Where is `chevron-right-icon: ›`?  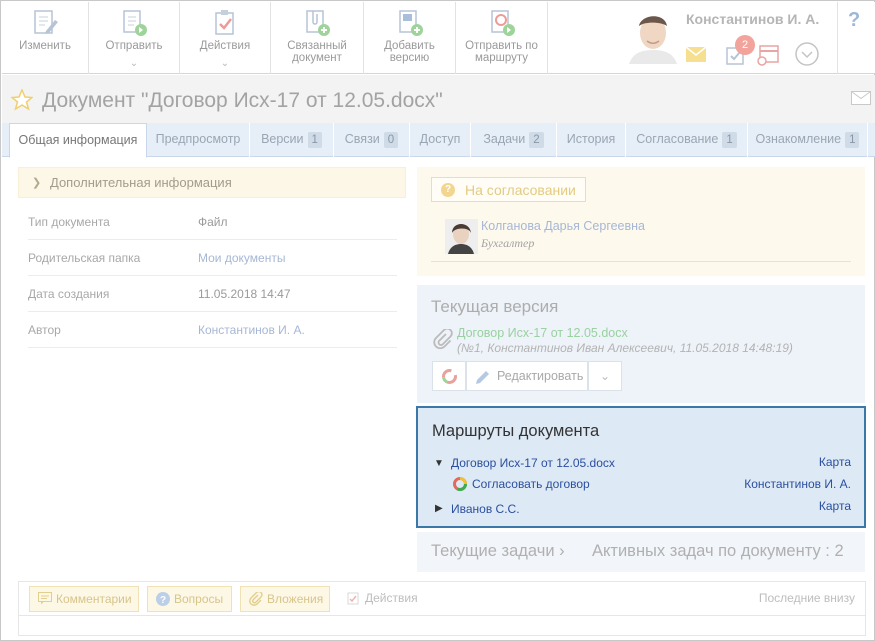 chevron-right-icon: › is located at coordinates (562, 551).